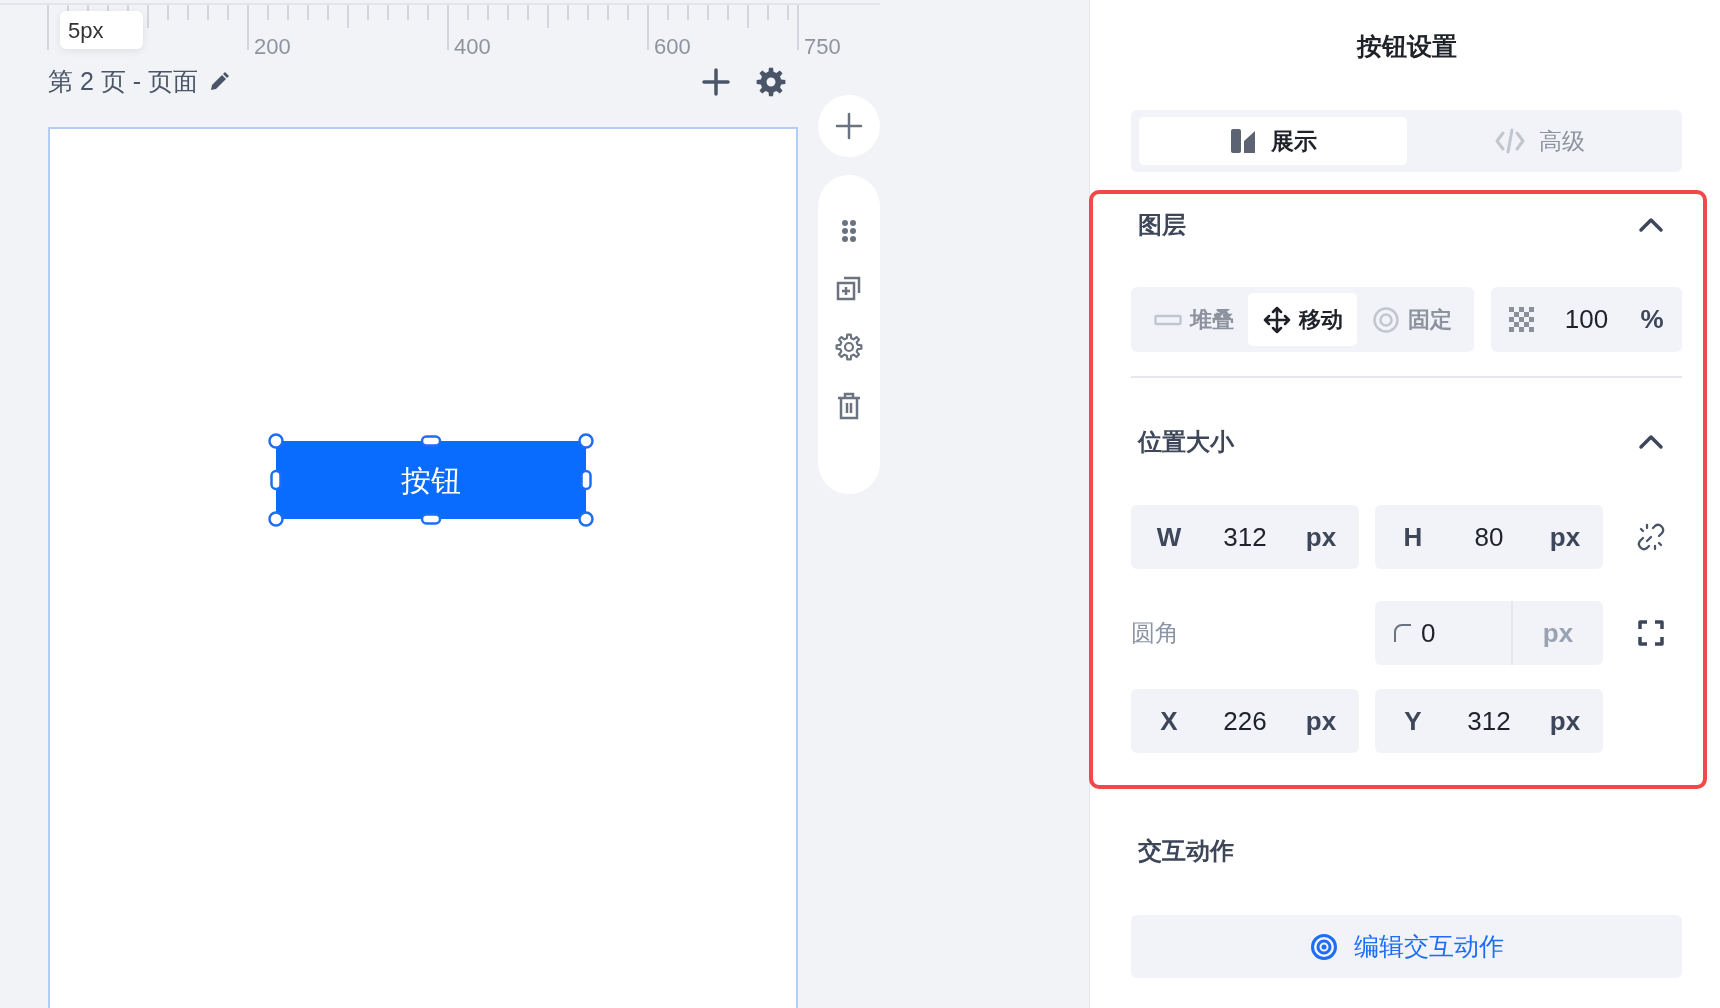 The height and width of the screenshot is (1008, 1720). What do you see at coordinates (1413, 721) in the screenshot?
I see `field-label: Y` at bounding box center [1413, 721].